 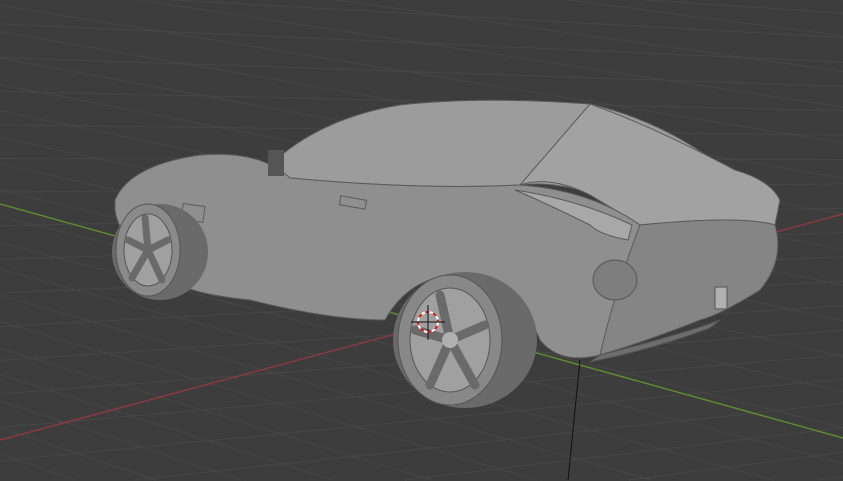 I want to click on tail-light, so click(x=615, y=280).